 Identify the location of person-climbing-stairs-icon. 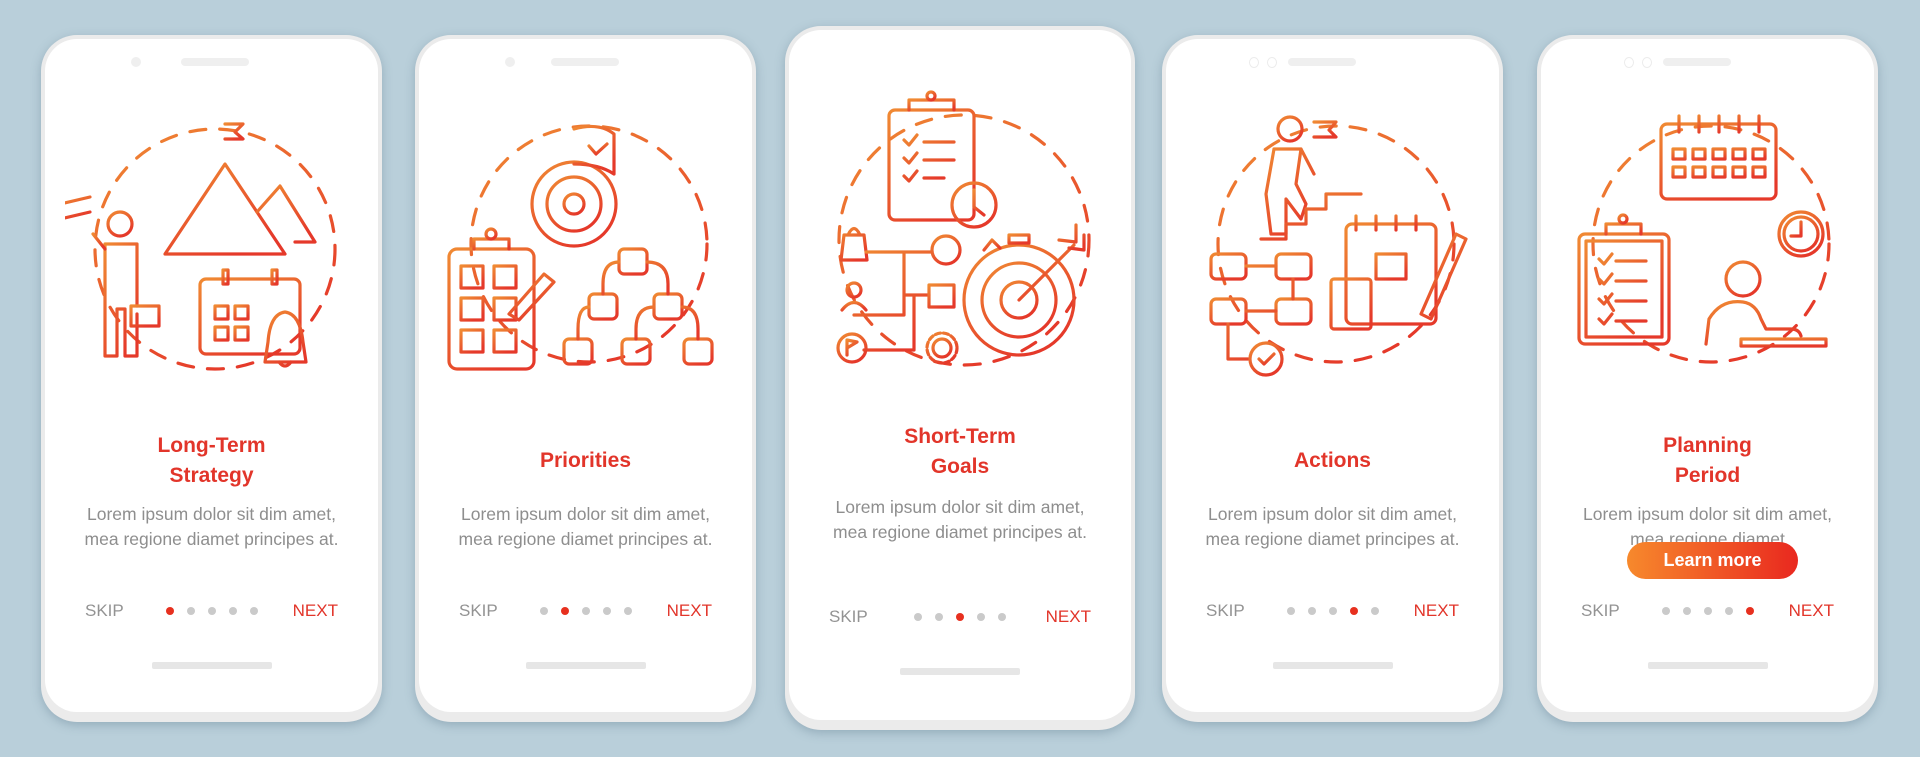
(1311, 178).